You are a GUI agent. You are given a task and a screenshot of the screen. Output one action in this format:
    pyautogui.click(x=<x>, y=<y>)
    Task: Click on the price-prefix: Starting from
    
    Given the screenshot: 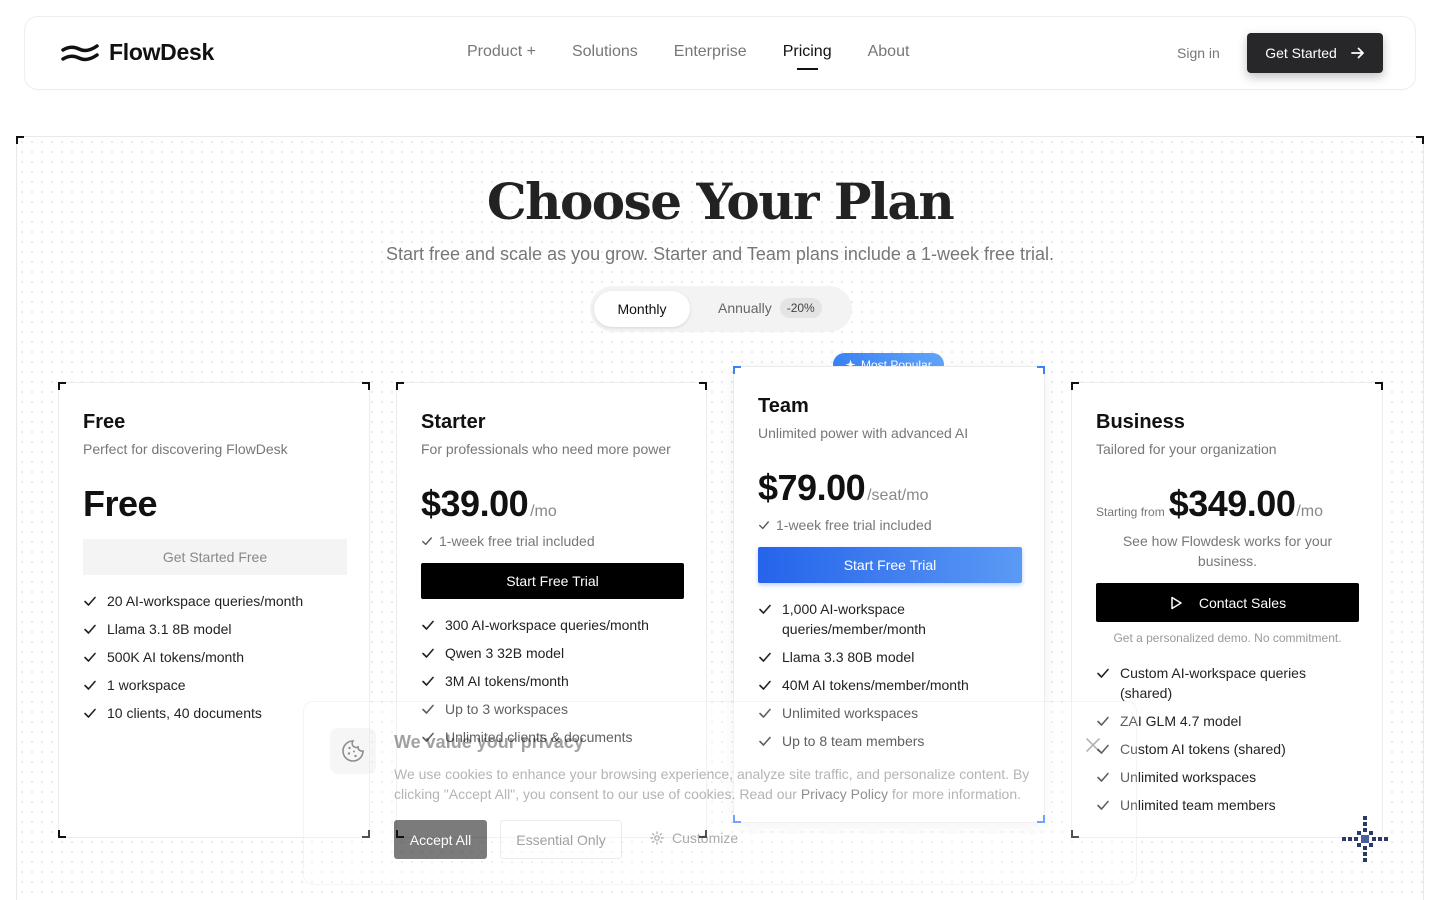 What is the action you would take?
    pyautogui.click(x=1130, y=512)
    